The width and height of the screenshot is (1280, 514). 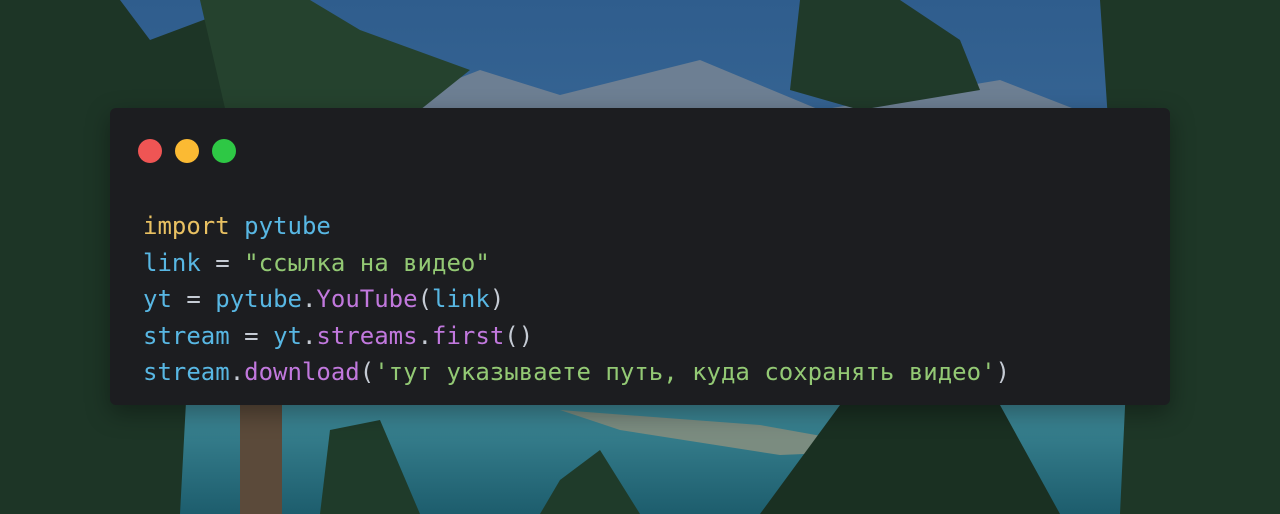 I want to click on call-download: download, so click(x=302, y=372).